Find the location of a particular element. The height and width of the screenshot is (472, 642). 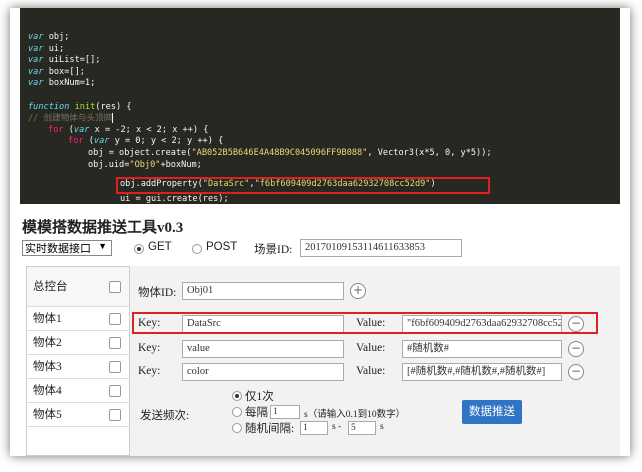

code-text: ui = gui.create(res); is located at coordinates (174, 199).